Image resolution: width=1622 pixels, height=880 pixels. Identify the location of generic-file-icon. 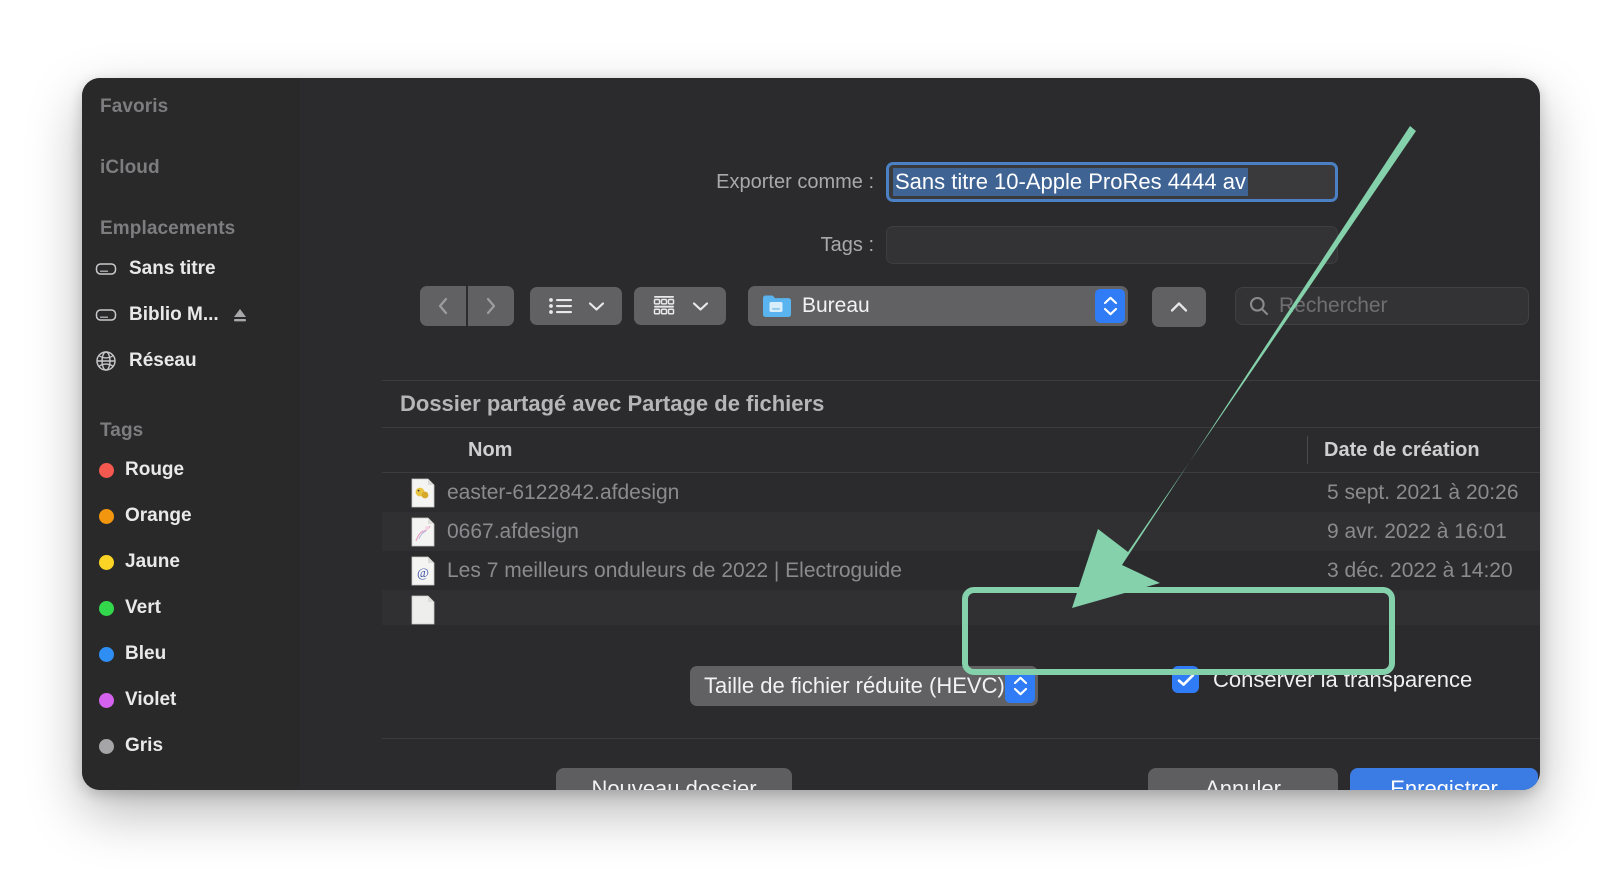
(423, 609).